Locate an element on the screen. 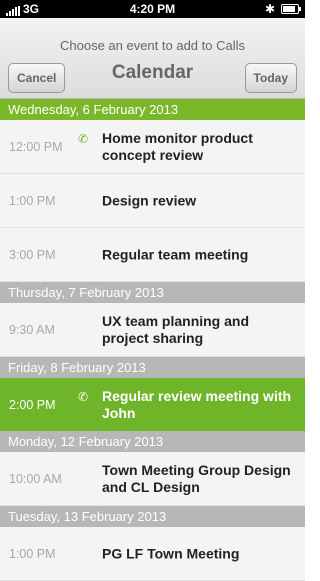 The image size is (320, 581). event-title: Design review is located at coordinates (149, 200).